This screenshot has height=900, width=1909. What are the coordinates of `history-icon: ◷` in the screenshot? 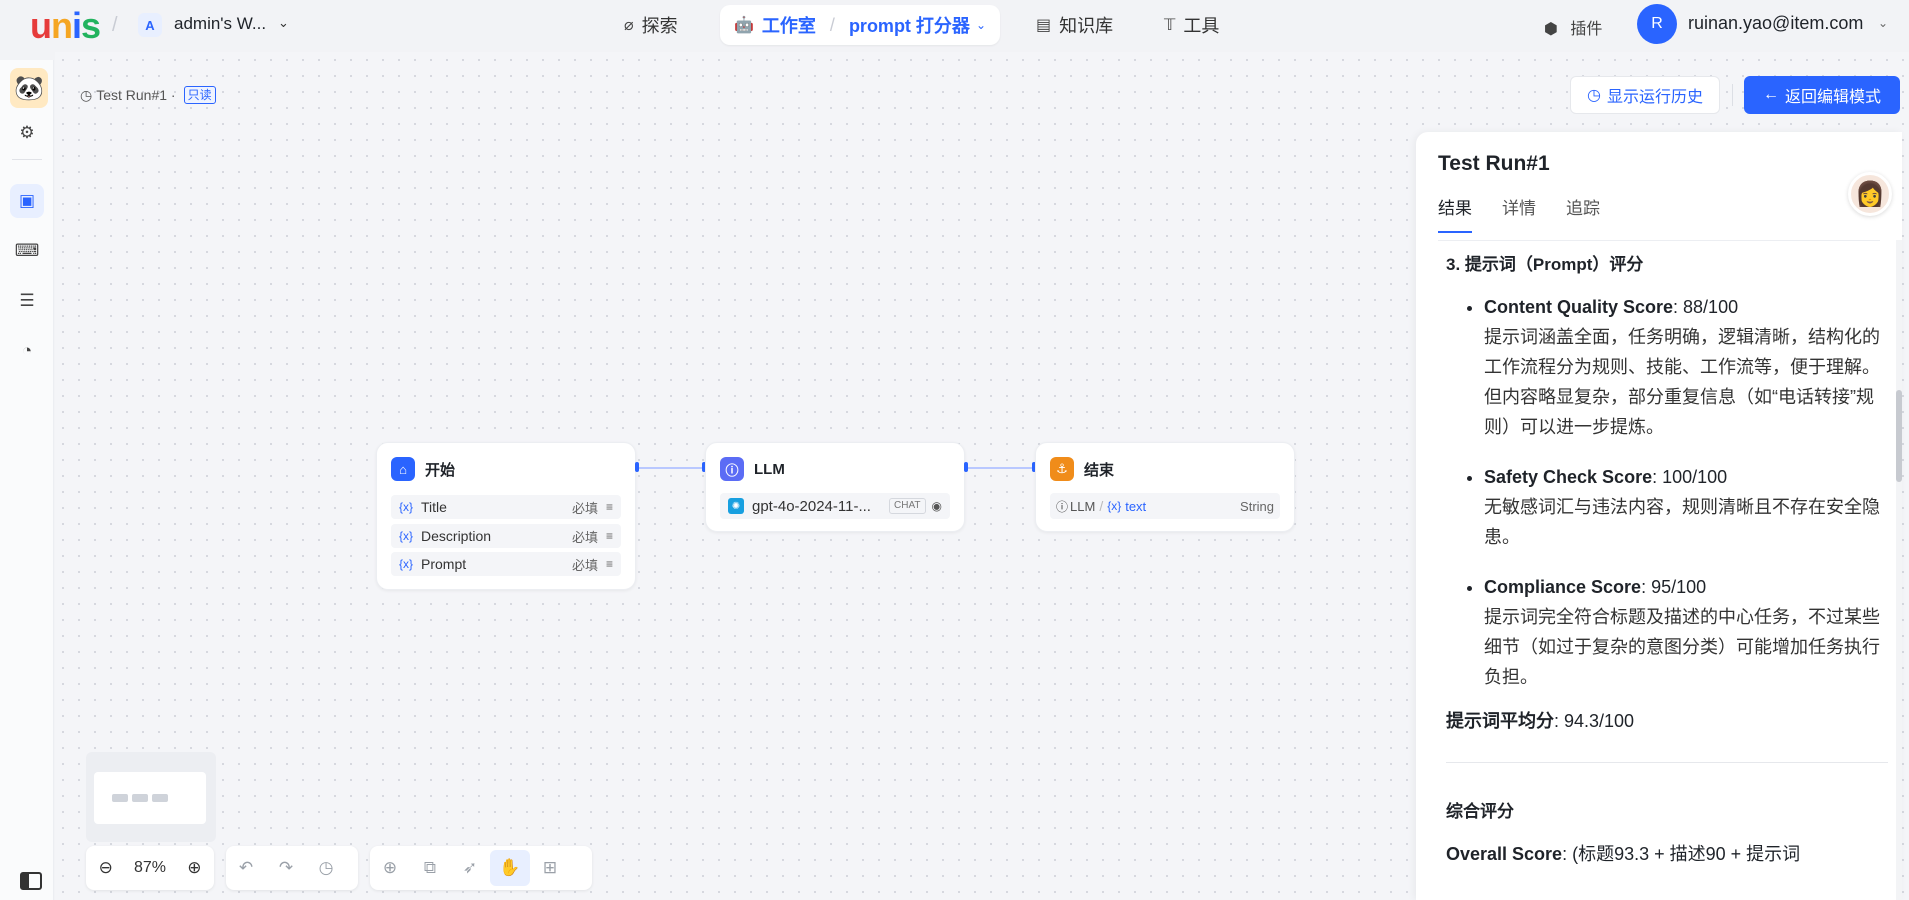 It's located at (1594, 95).